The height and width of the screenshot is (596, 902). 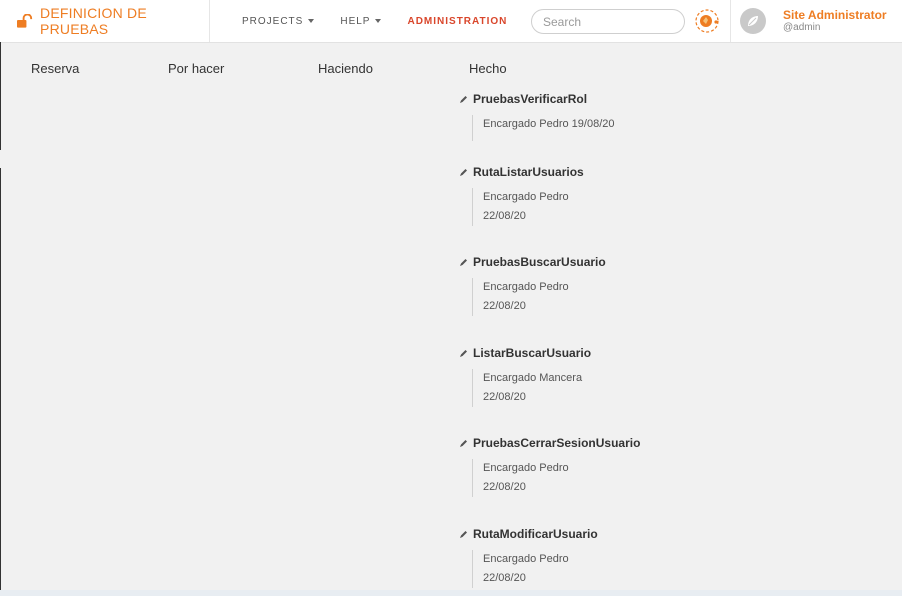 I want to click on help-label: HELP, so click(x=355, y=21).